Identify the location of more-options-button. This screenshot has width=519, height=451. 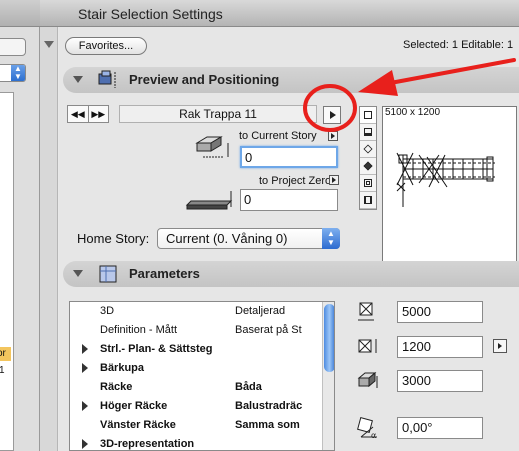
(332, 115).